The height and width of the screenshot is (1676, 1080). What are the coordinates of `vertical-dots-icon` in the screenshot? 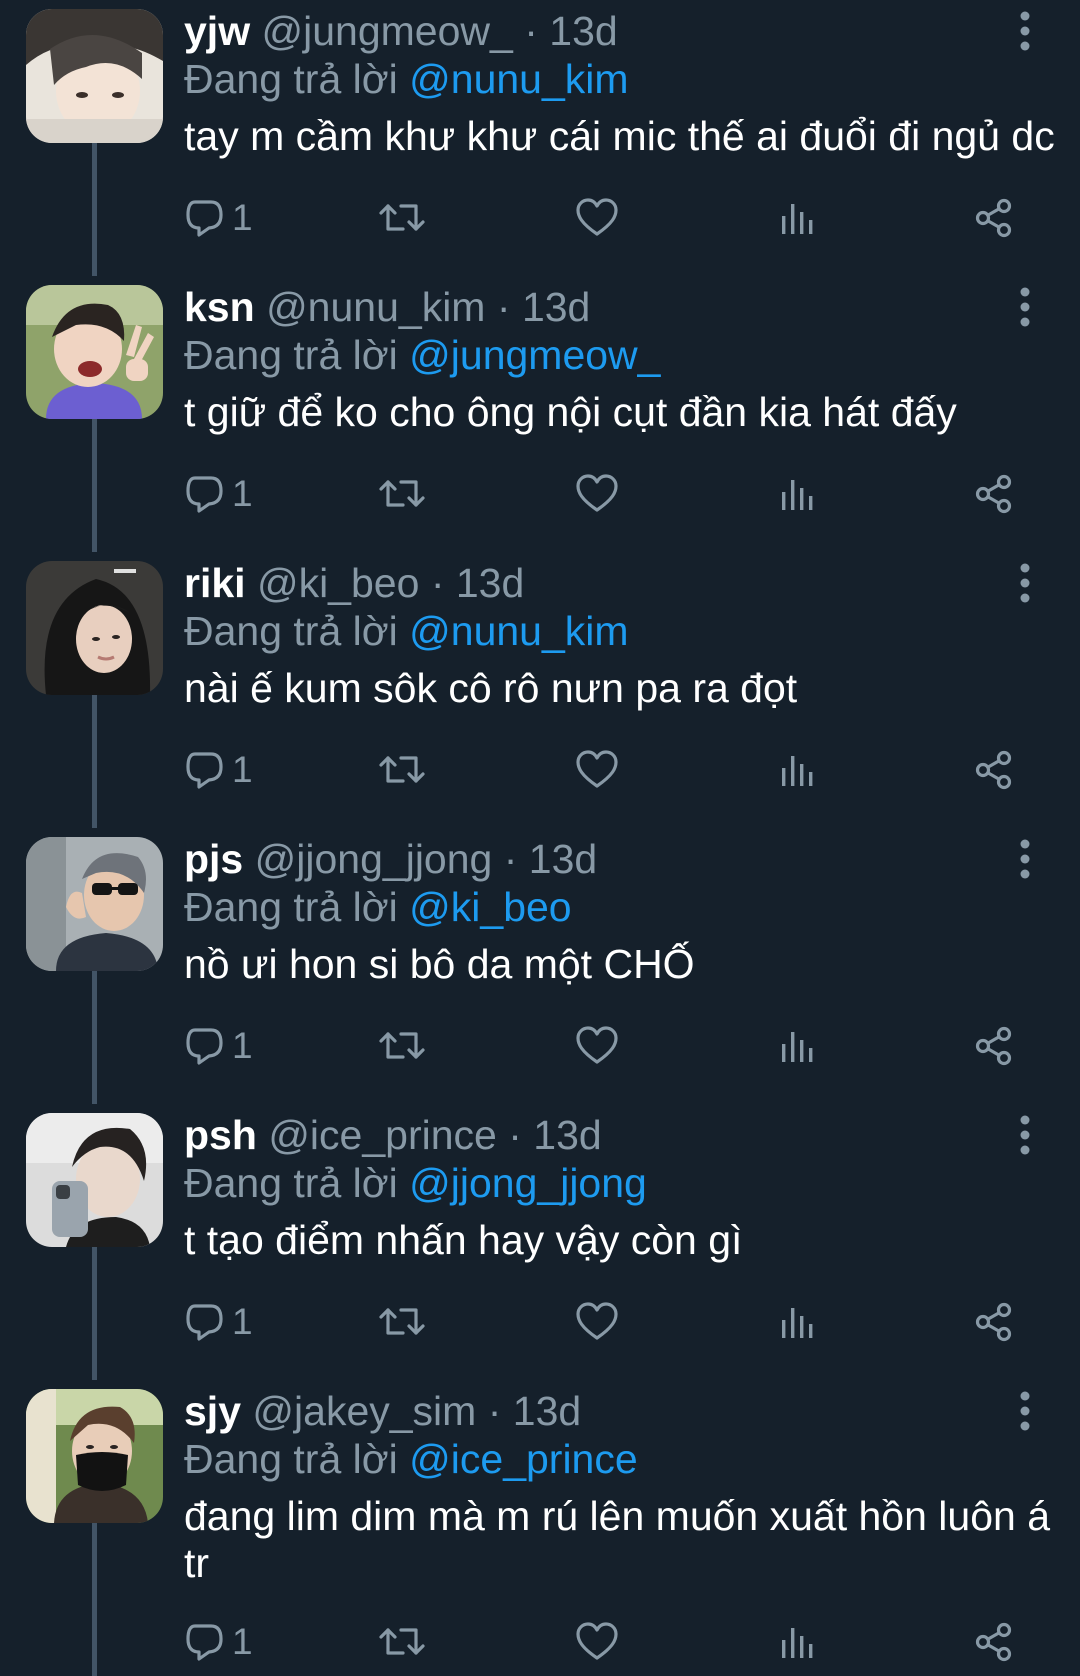 It's located at (1025, 307).